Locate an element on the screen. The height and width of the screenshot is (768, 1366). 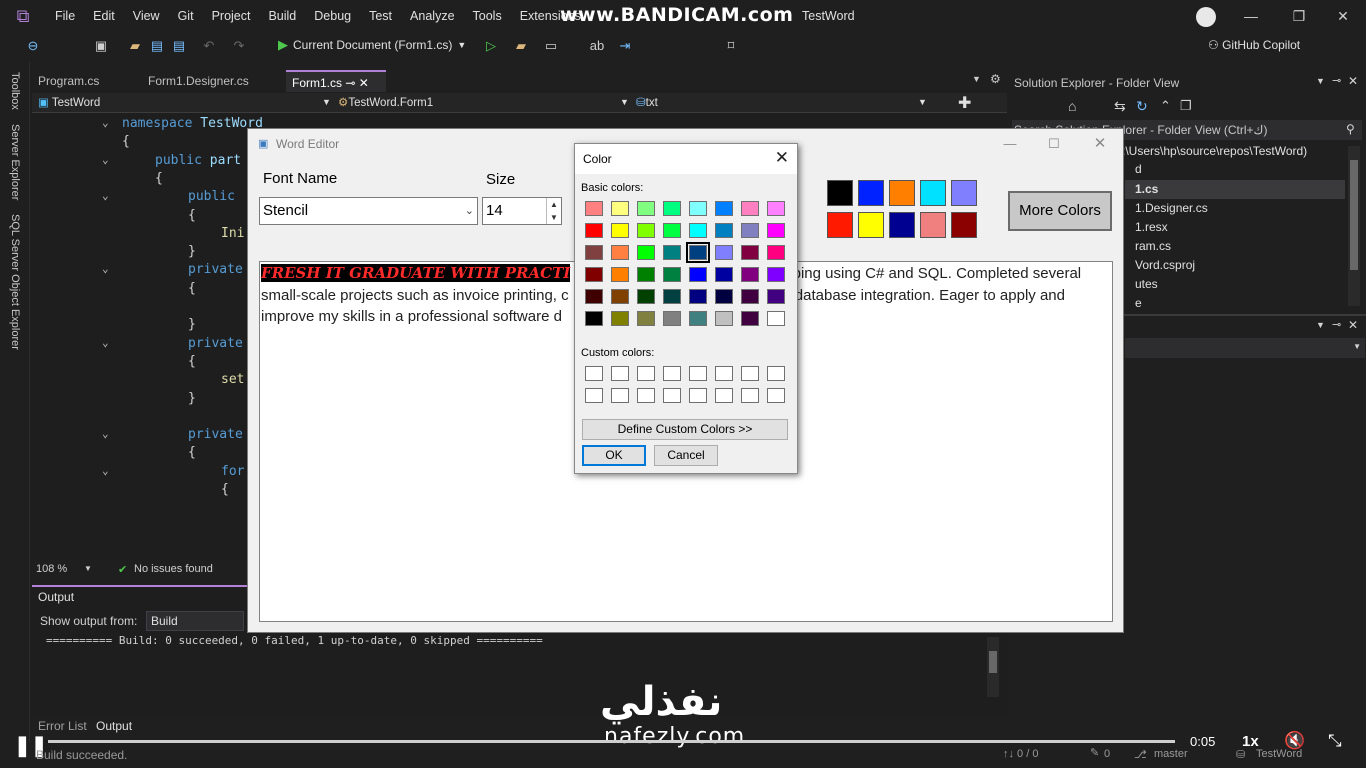
pin-icon: ⊸ is located at coordinates (1336, 324).